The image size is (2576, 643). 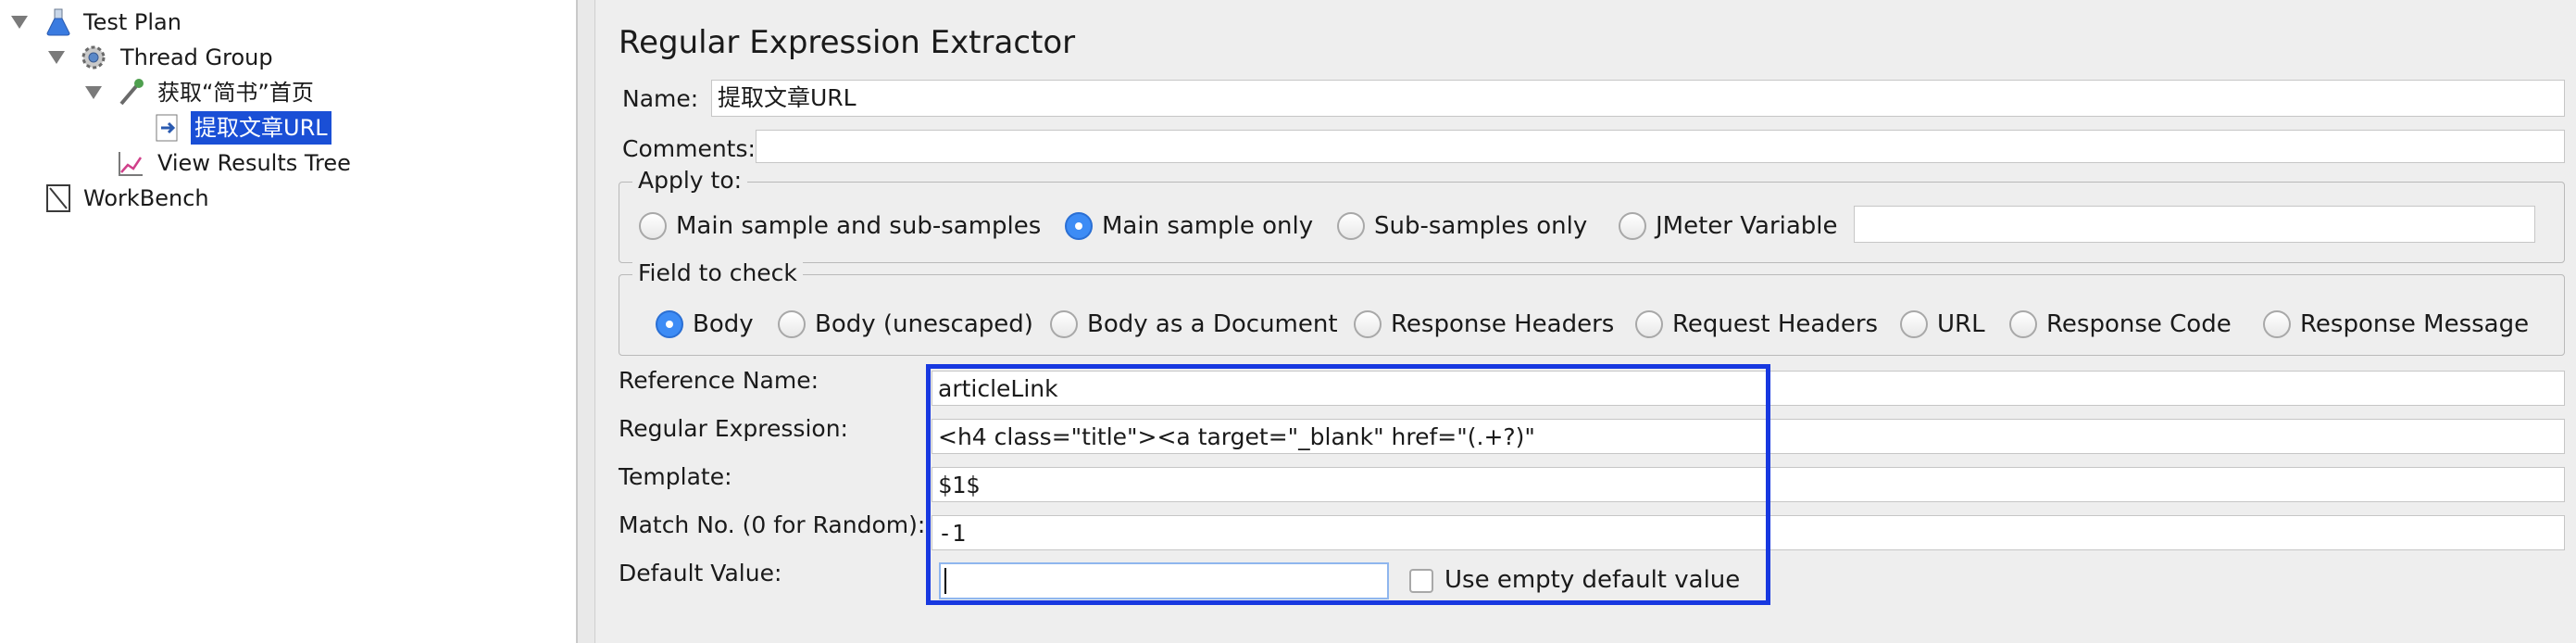 I want to click on reference-name-label: Reference Name:, so click(x=719, y=381).